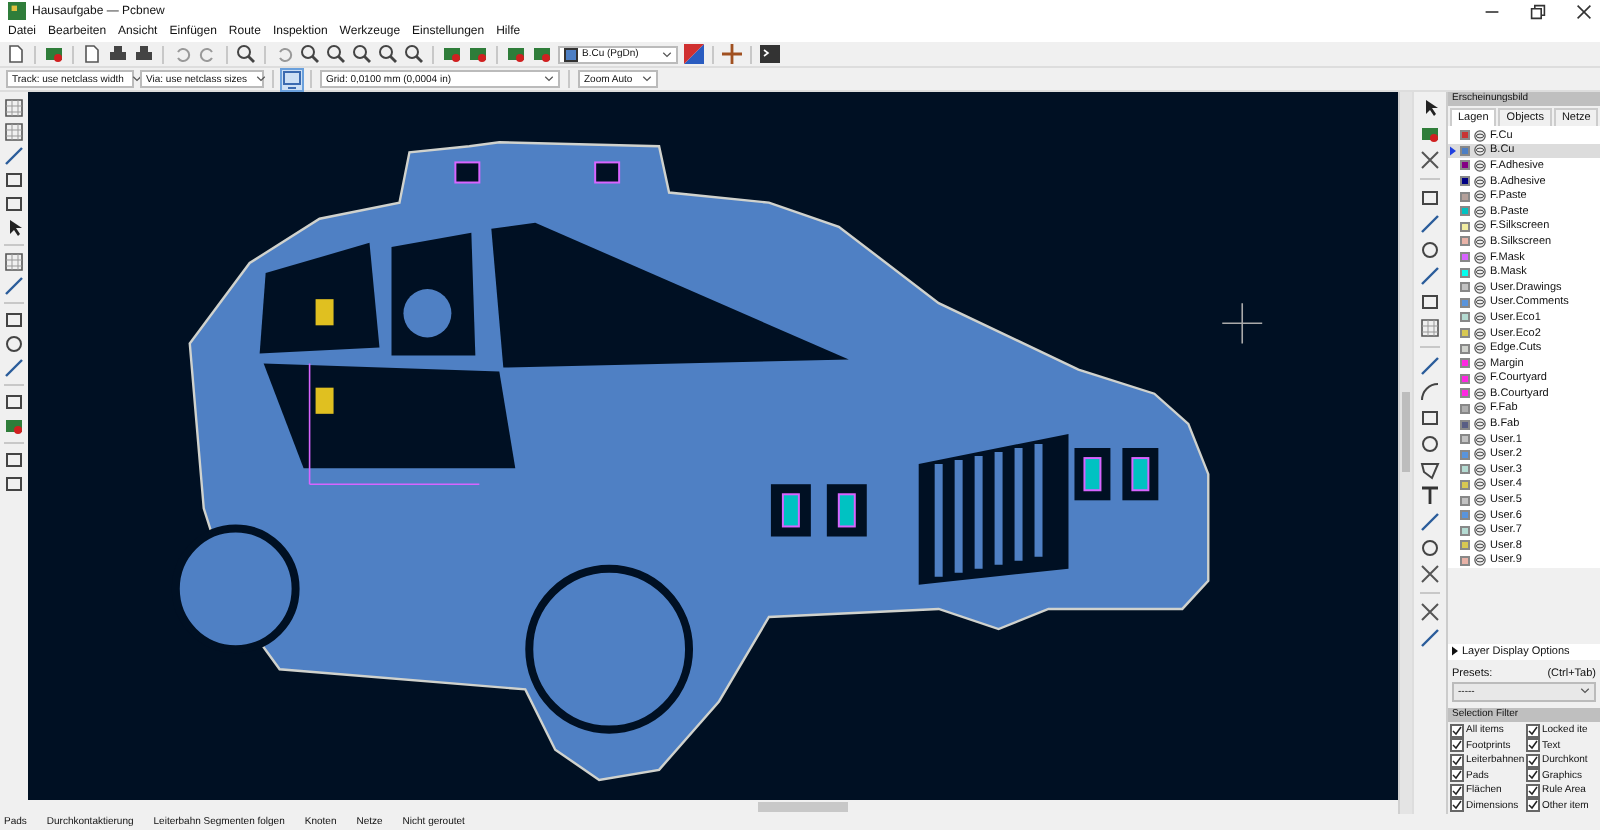 Image resolution: width=1600 pixels, height=830 pixels. What do you see at coordinates (1405, 453) in the screenshot?
I see `vertical-scrollbar` at bounding box center [1405, 453].